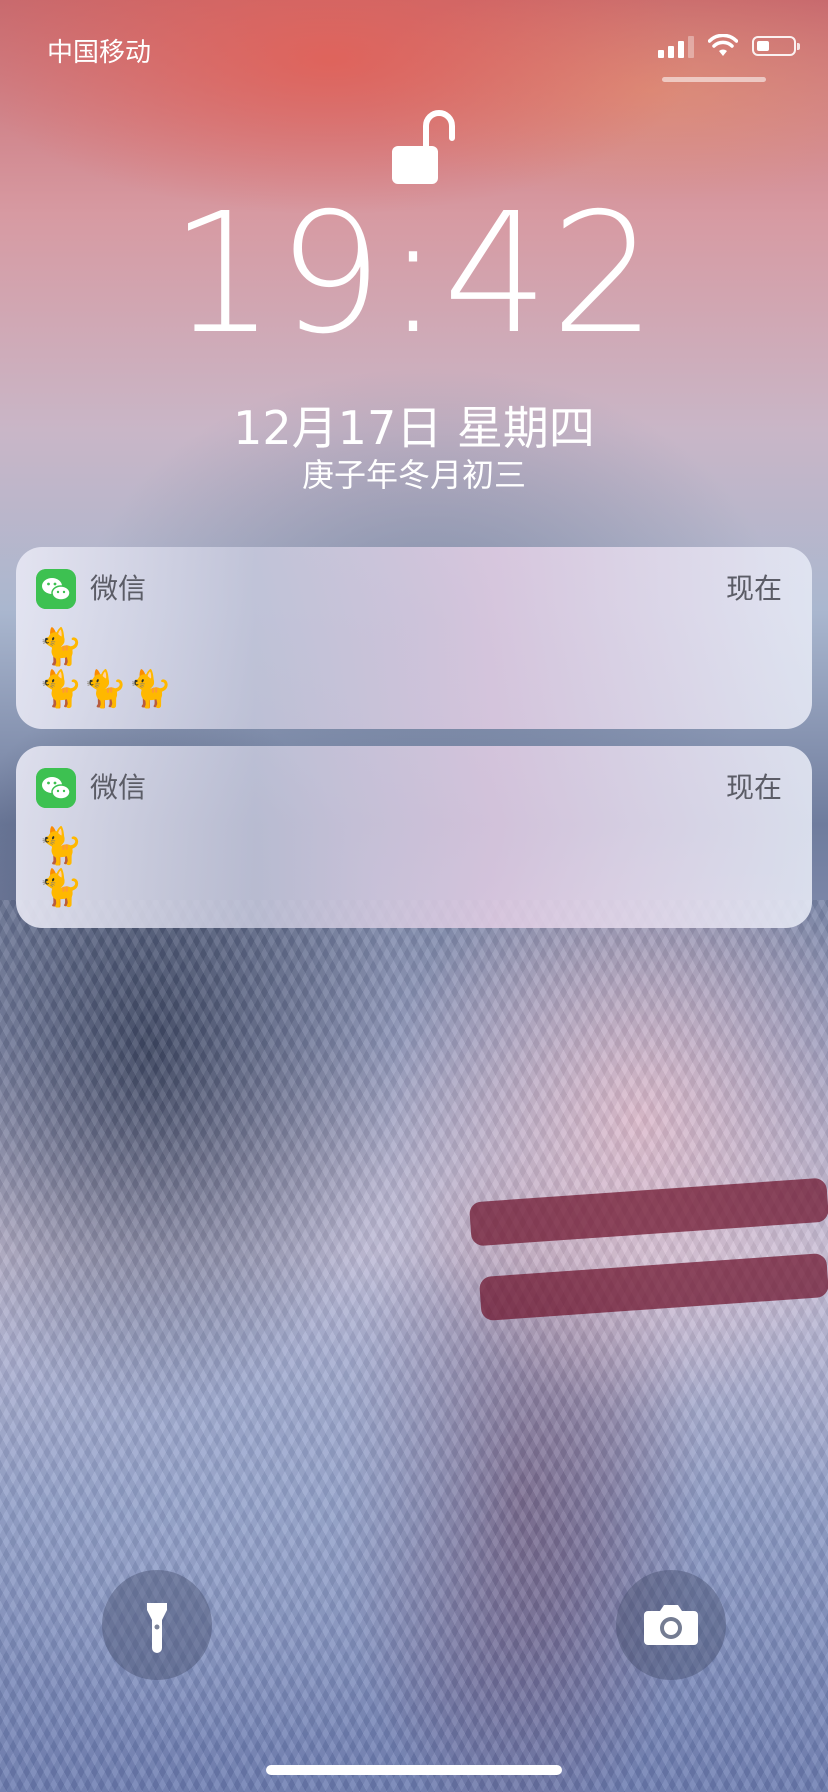  What do you see at coordinates (414, 638) in the screenshot?
I see `notification-card: 微信 现在 🐈 🐈🐈🐈` at bounding box center [414, 638].